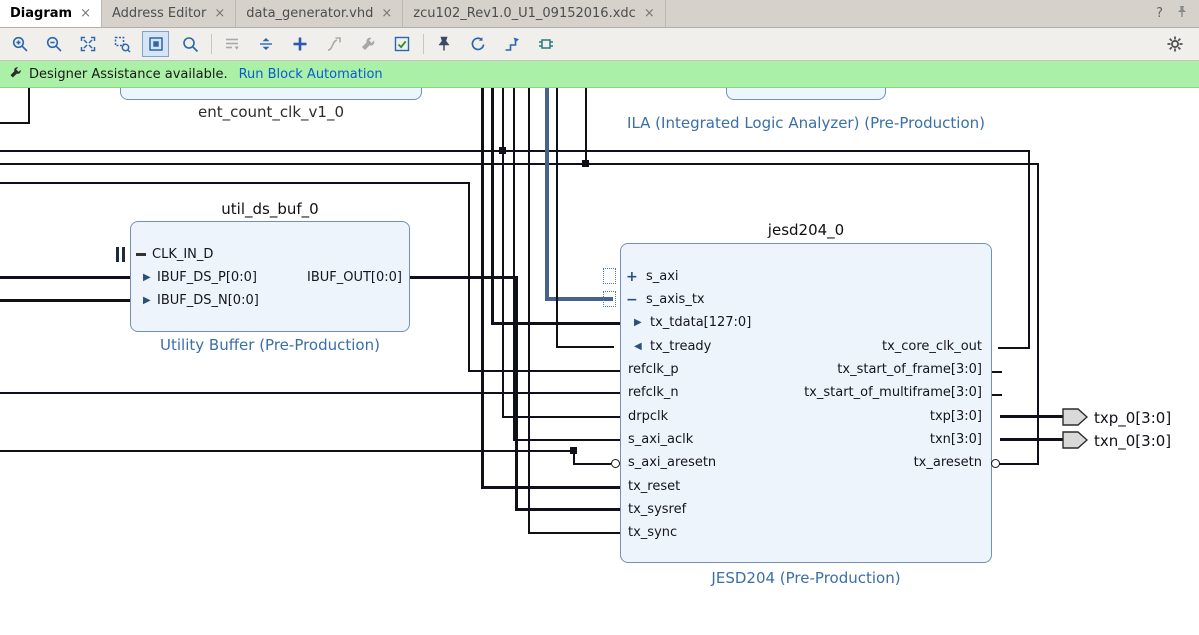 The image size is (1199, 635). Describe the element at coordinates (653, 392) in the screenshot. I see `port-refclk-n: refclk_n` at that location.